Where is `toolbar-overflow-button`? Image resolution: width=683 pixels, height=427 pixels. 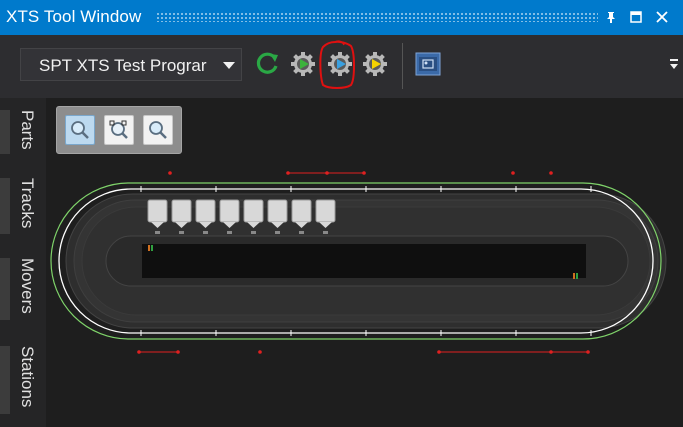 toolbar-overflow-button is located at coordinates (674, 64).